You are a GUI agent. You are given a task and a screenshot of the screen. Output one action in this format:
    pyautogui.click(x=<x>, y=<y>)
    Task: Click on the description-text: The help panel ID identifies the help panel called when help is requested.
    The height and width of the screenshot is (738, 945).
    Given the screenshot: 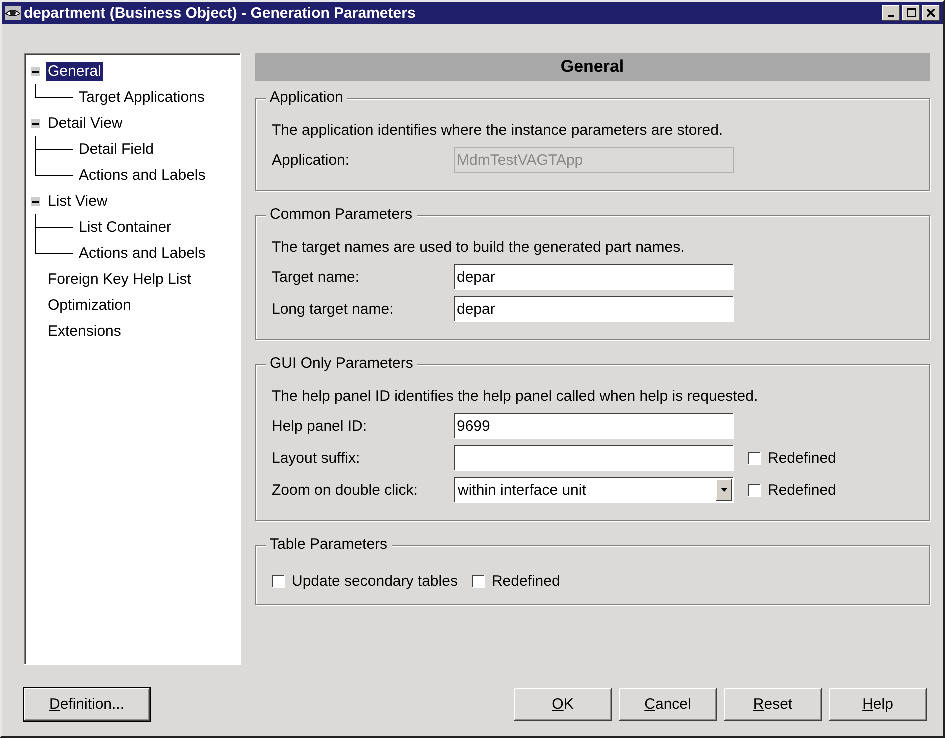 What is the action you would take?
    pyautogui.click(x=516, y=396)
    